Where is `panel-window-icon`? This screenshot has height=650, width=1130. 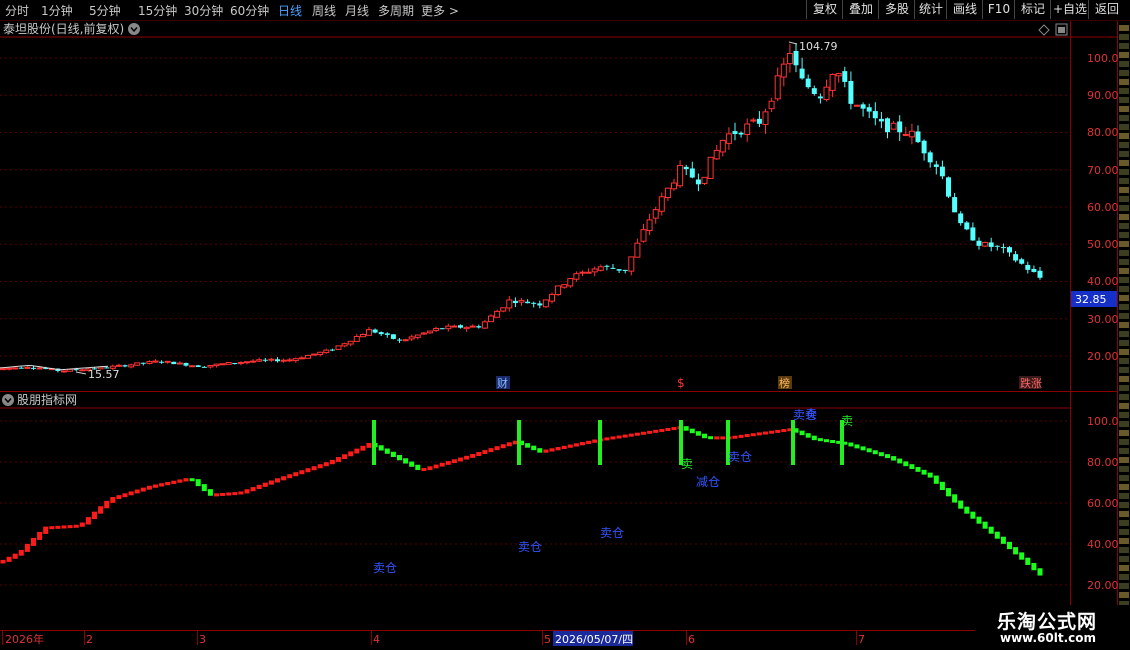
panel-window-icon is located at coordinates (1061, 29).